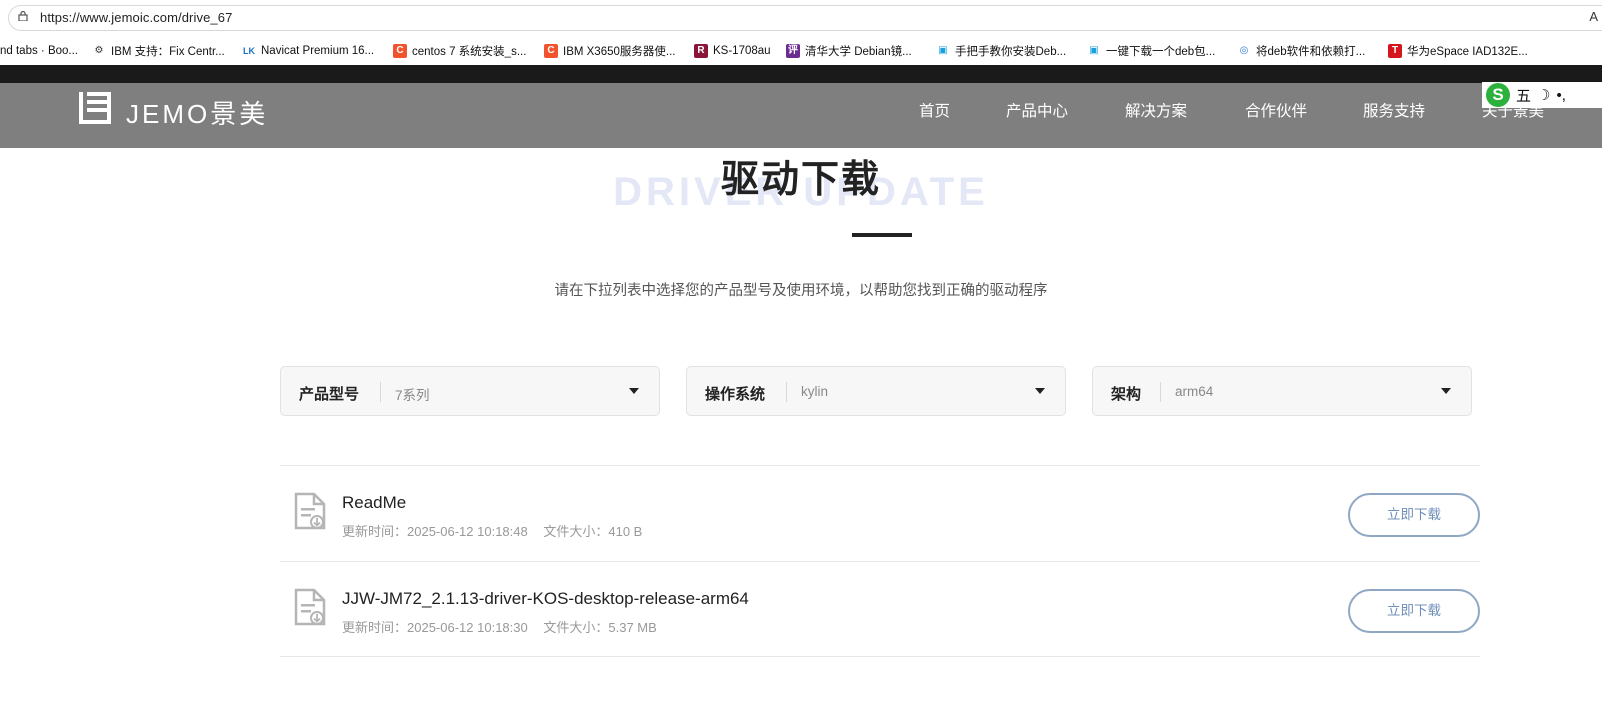  I want to click on toutiao-icon: T, so click(1395, 51).